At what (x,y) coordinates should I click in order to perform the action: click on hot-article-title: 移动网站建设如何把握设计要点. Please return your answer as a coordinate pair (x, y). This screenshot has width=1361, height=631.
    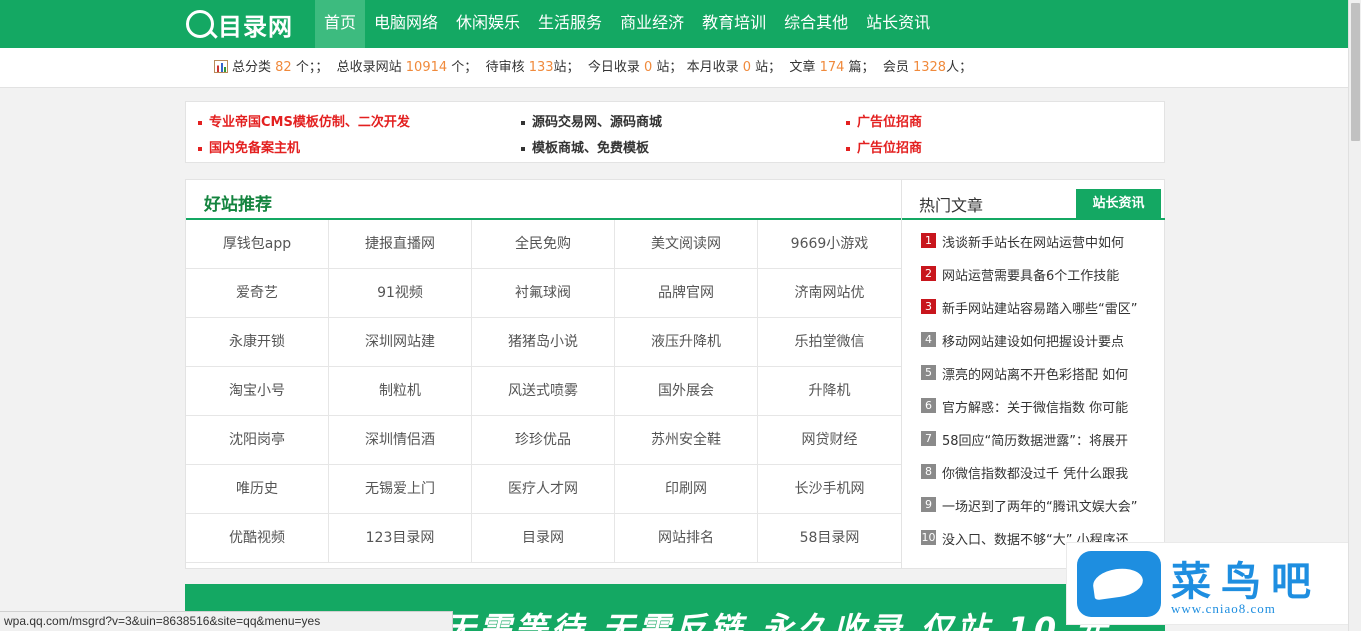
    Looking at the image, I should click on (1033, 342).